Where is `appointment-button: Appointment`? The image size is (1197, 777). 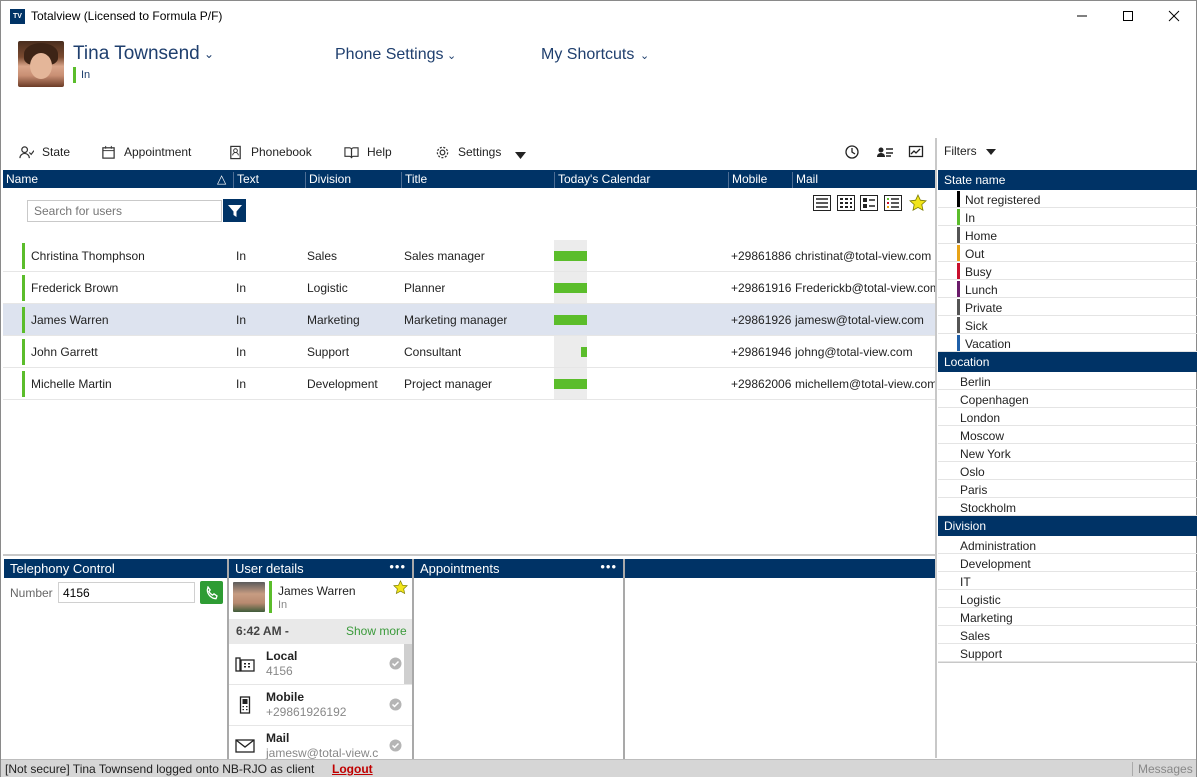 appointment-button: Appointment is located at coordinates (146, 152).